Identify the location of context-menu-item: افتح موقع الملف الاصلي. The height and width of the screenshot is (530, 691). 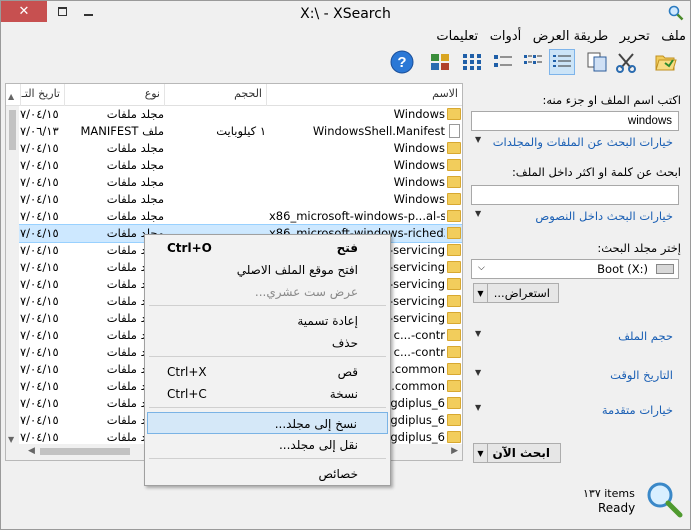
(267, 270).